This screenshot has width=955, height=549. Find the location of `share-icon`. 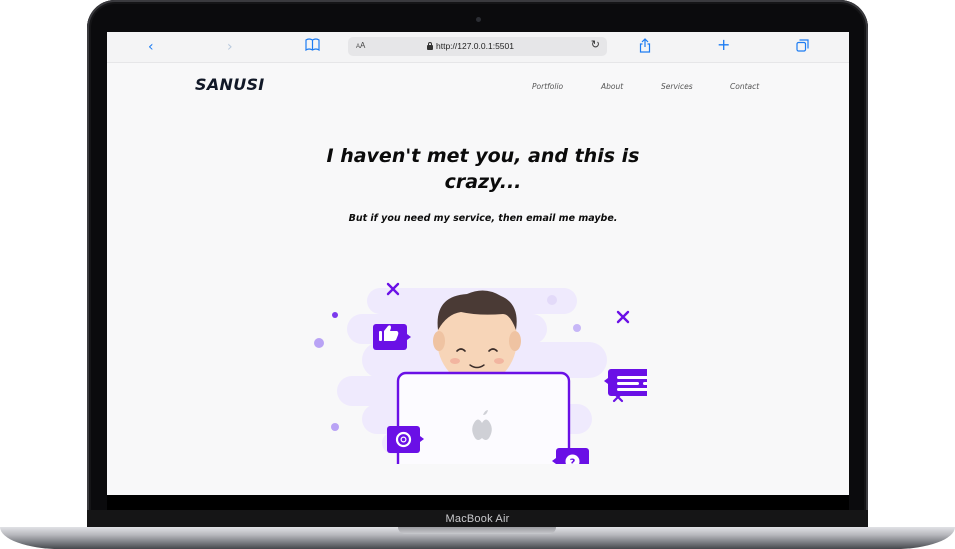

share-icon is located at coordinates (645, 47).